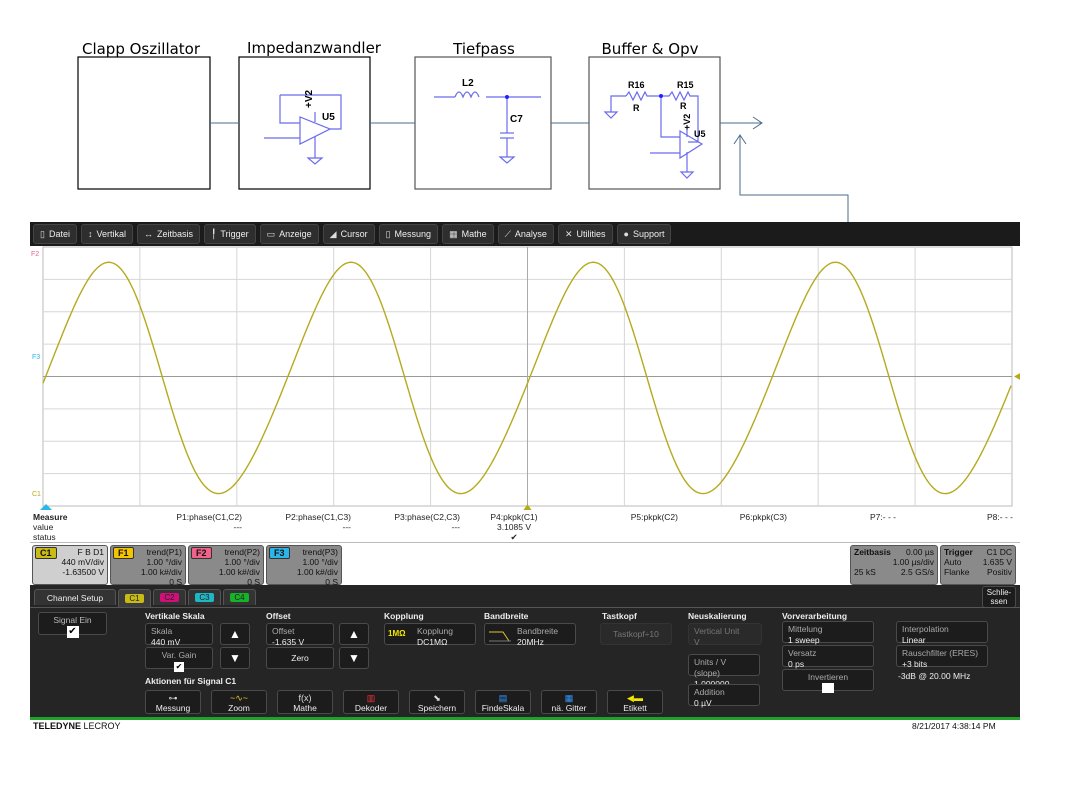 The height and width of the screenshot is (804, 1068). What do you see at coordinates (106, 234) in the screenshot?
I see `menu-vertikal: ↕ Vertikal` at bounding box center [106, 234].